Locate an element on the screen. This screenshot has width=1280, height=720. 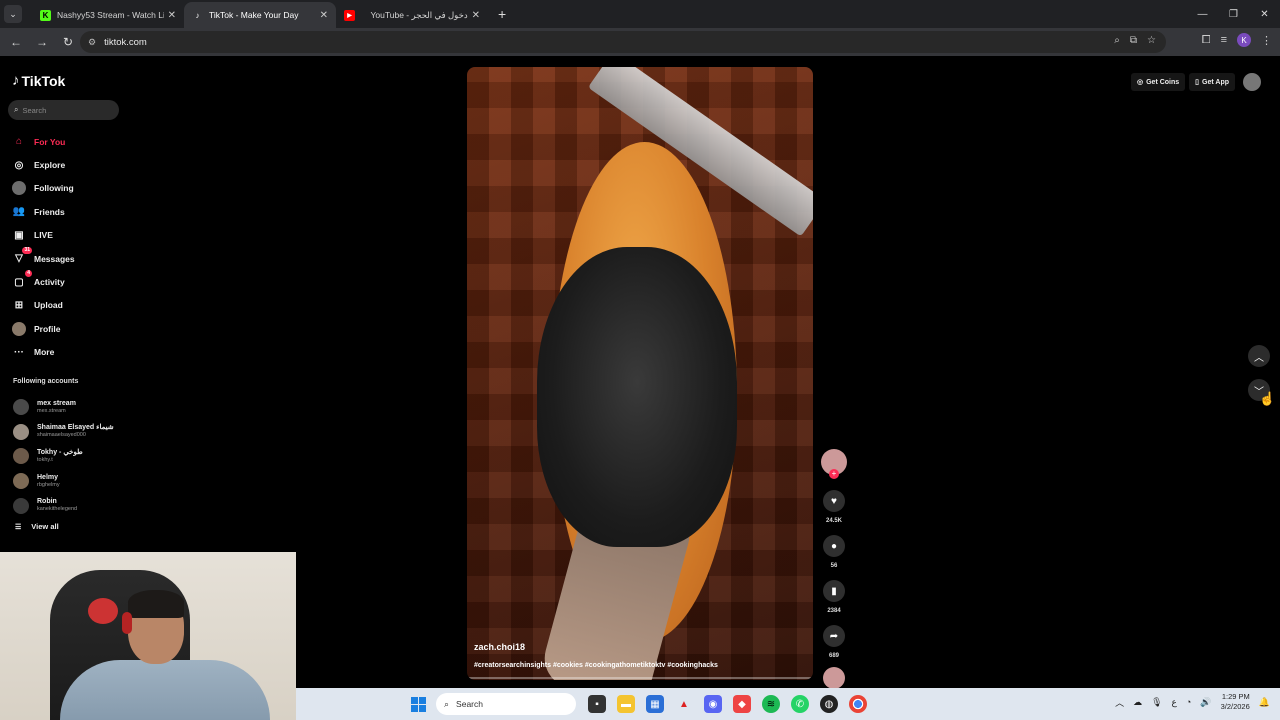
install-app-icon: ⧉ is located at coordinates (1133, 40).